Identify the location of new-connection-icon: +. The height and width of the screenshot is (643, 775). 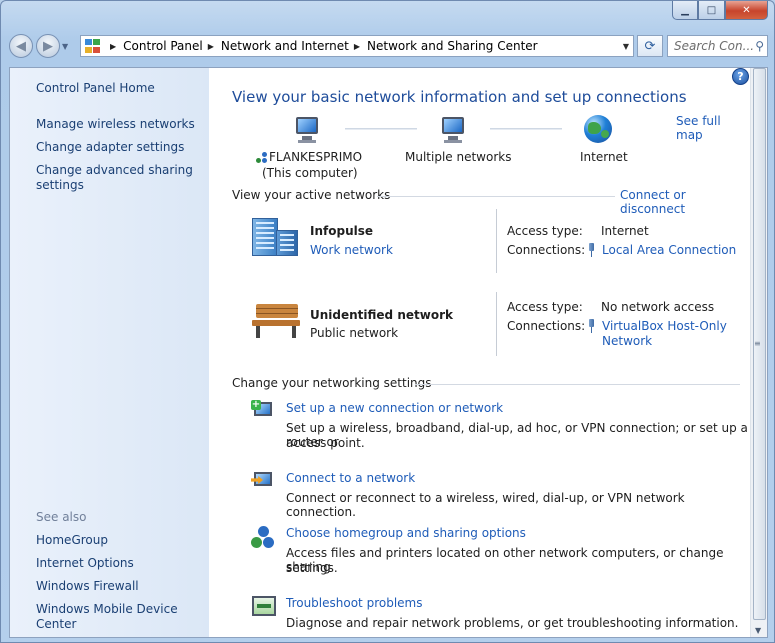
(264, 411).